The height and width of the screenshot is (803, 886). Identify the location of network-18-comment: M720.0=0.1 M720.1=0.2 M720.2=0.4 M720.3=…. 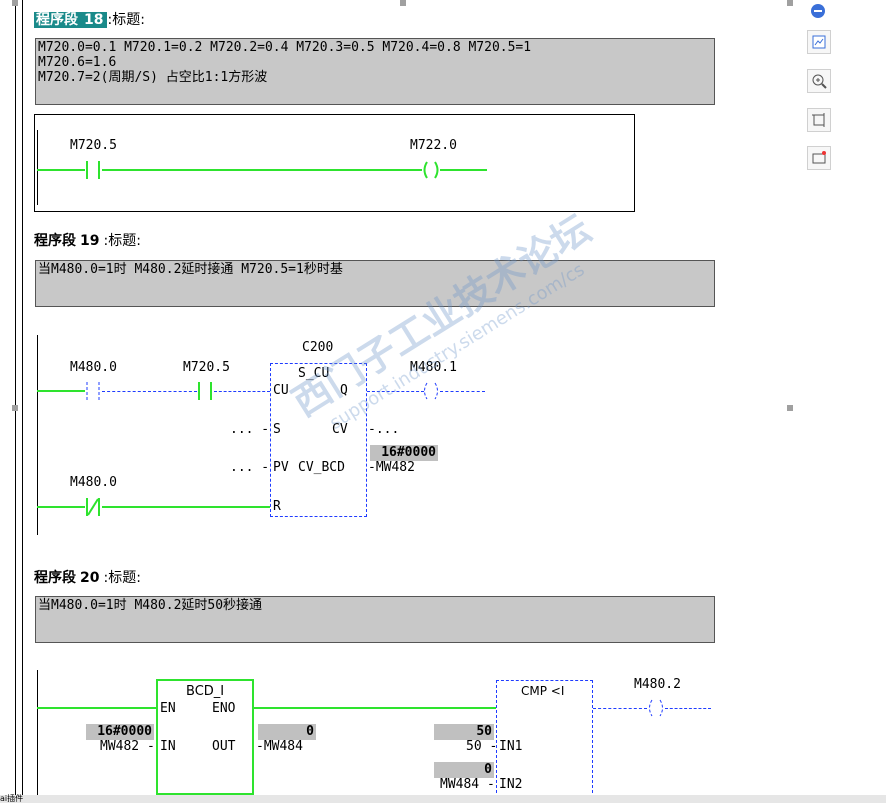
(375, 71).